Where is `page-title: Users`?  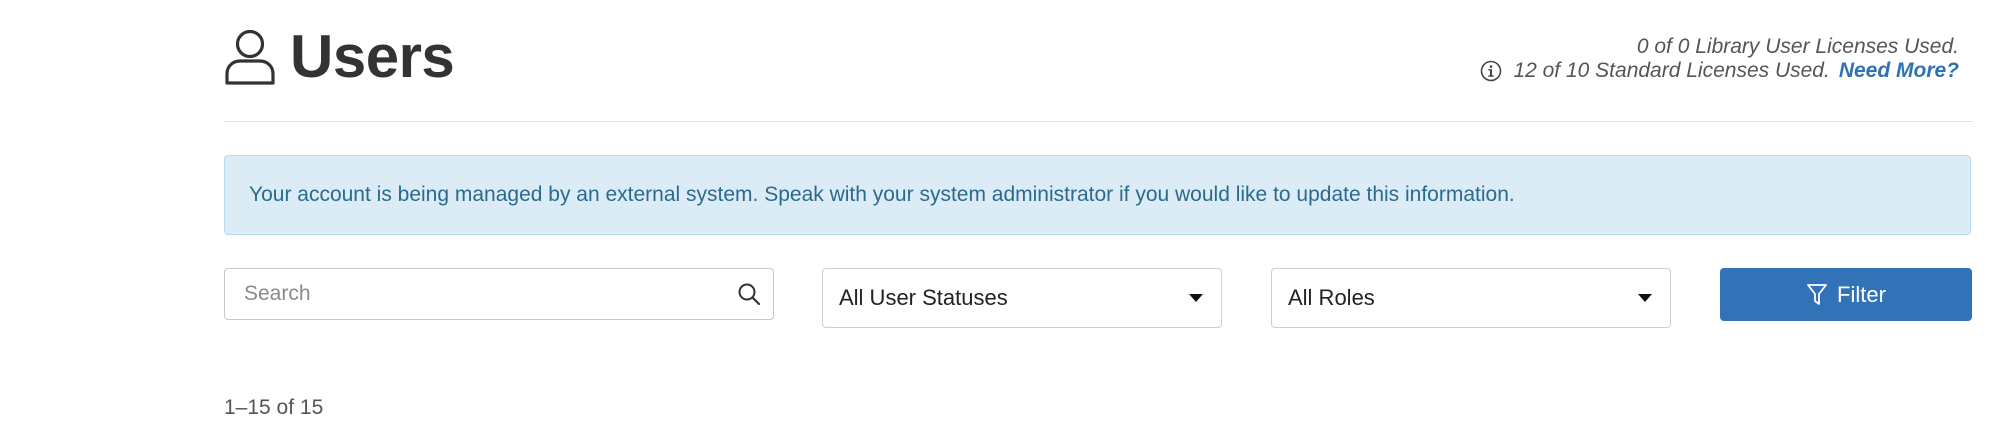
page-title: Users is located at coordinates (372, 56).